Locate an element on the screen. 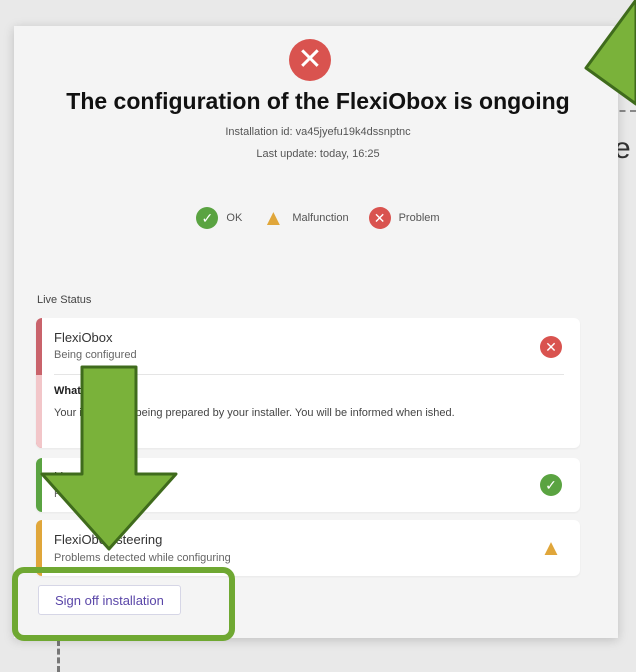 The width and height of the screenshot is (636, 672). card-title: FlexiObox is located at coordinates (83, 337).